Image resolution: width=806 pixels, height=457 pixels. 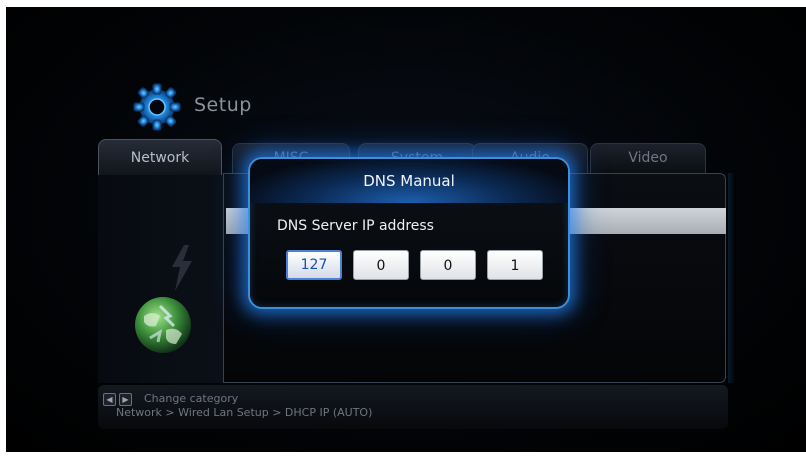 I want to click on dialog-title: DNS Manual, so click(x=409, y=181).